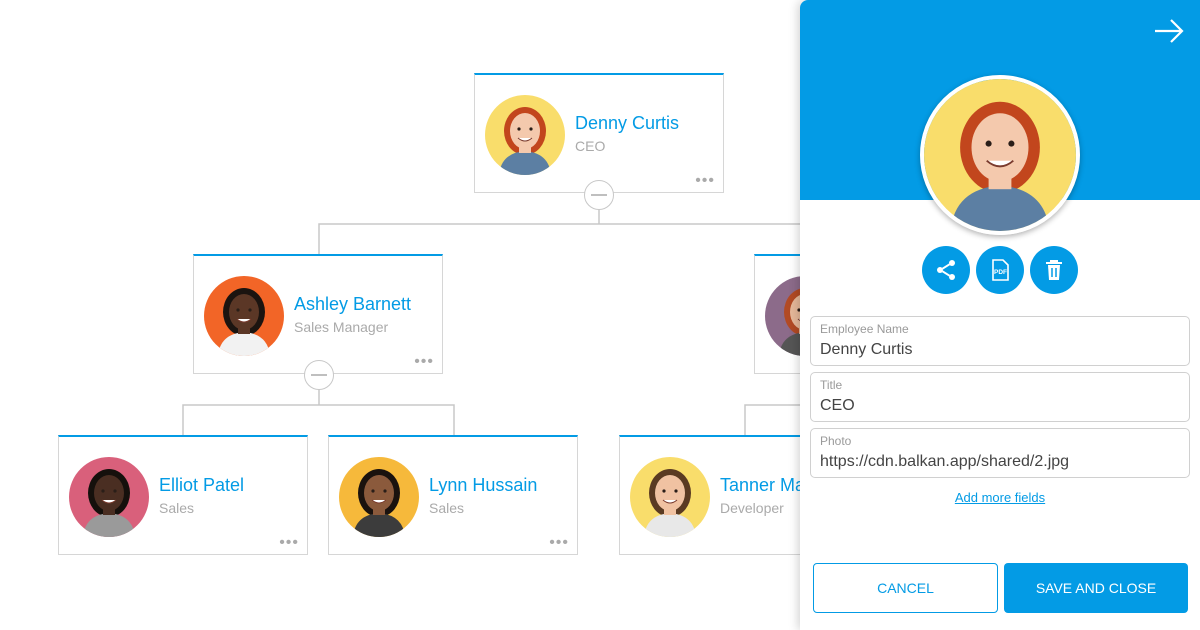  I want to click on collapse-toggle-ashley, so click(319, 375).